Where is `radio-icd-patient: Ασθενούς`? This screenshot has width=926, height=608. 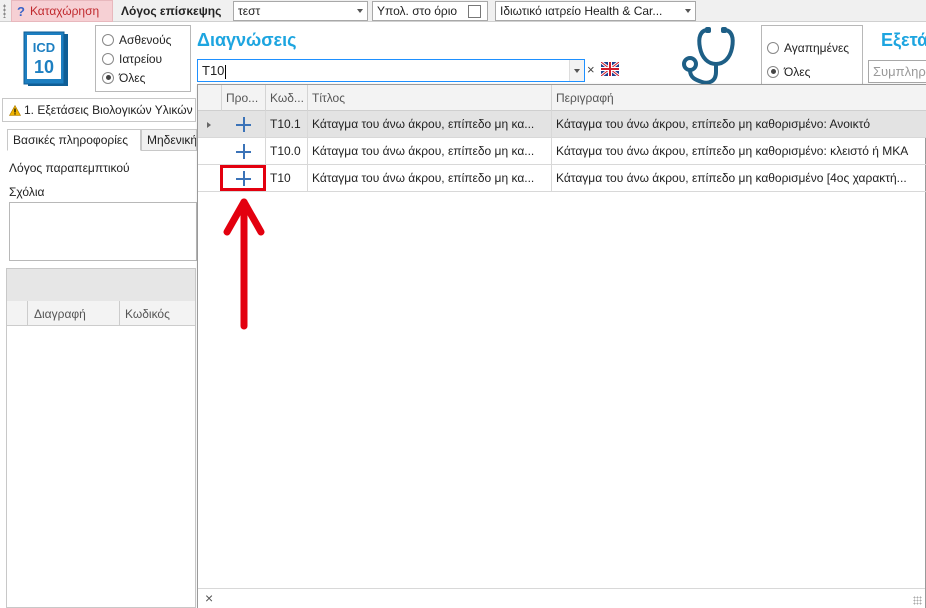
radio-icd-patient: Ασθενούς is located at coordinates (146, 39).